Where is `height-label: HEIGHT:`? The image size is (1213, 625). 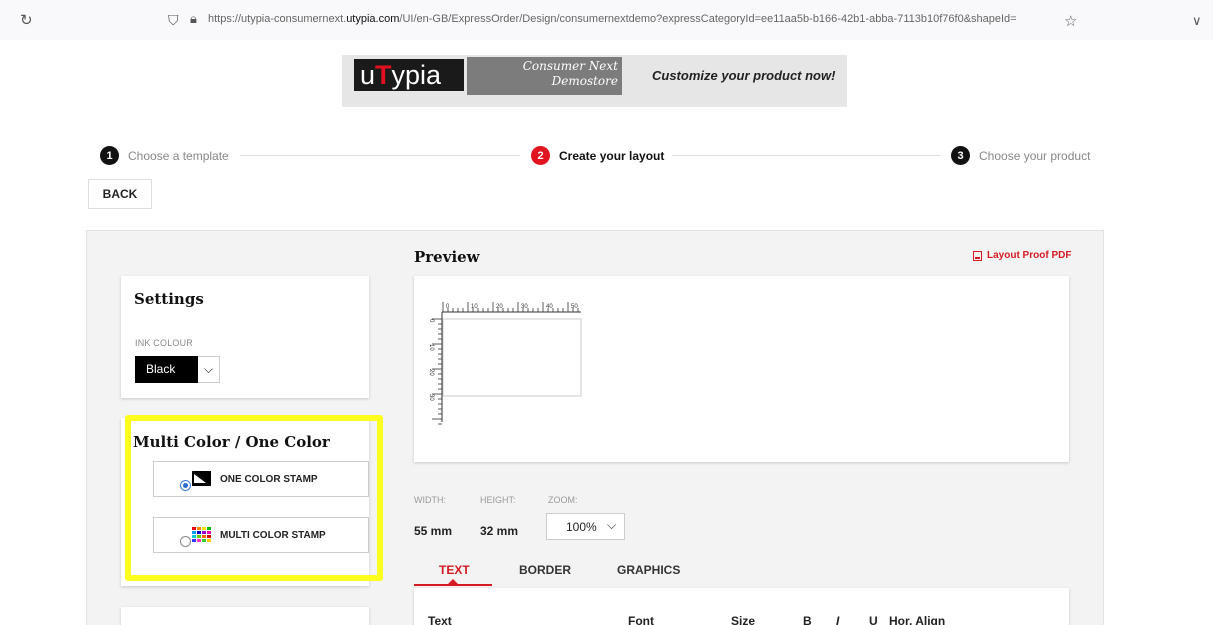 height-label: HEIGHT: is located at coordinates (498, 500).